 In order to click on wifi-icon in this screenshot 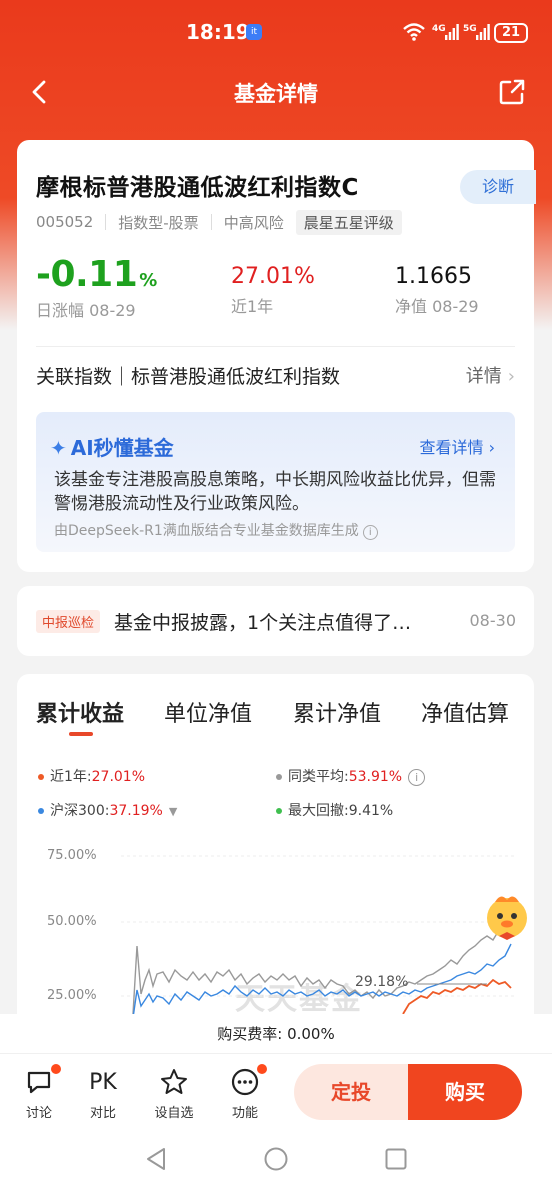, I will do `click(414, 32)`.